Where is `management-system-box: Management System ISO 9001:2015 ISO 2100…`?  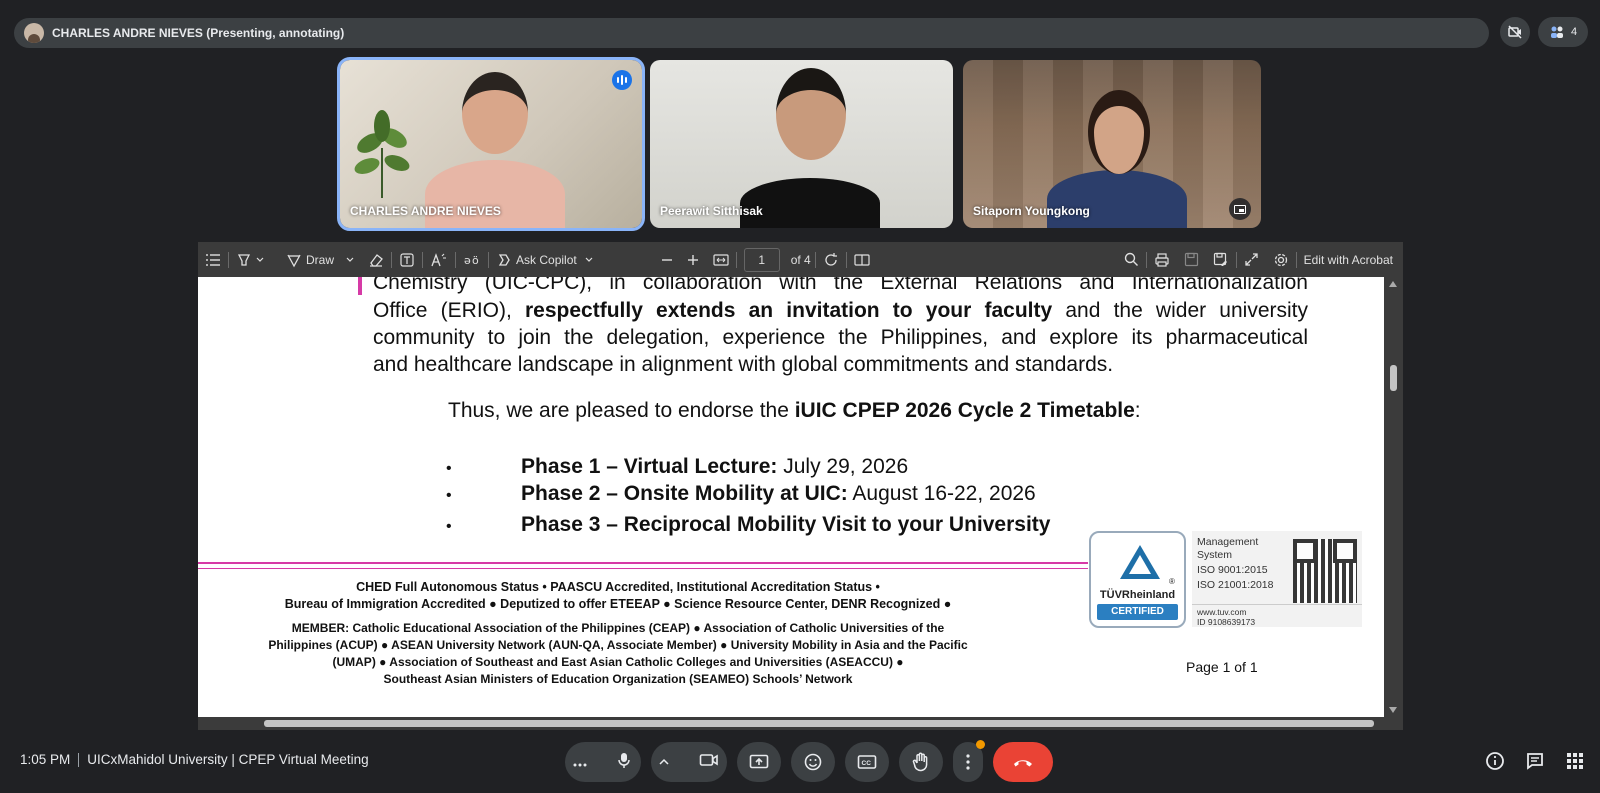
management-system-box: Management System ISO 9001:2015 ISO 2100… is located at coordinates (1277, 579).